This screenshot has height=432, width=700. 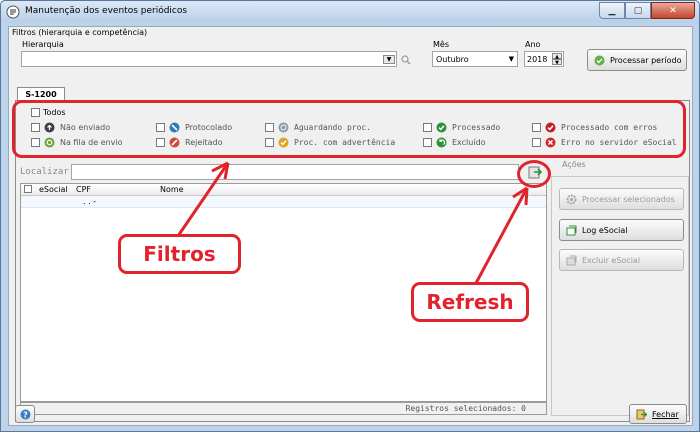 What do you see at coordinates (537, 59) in the screenshot?
I see `ano-value: 2018` at bounding box center [537, 59].